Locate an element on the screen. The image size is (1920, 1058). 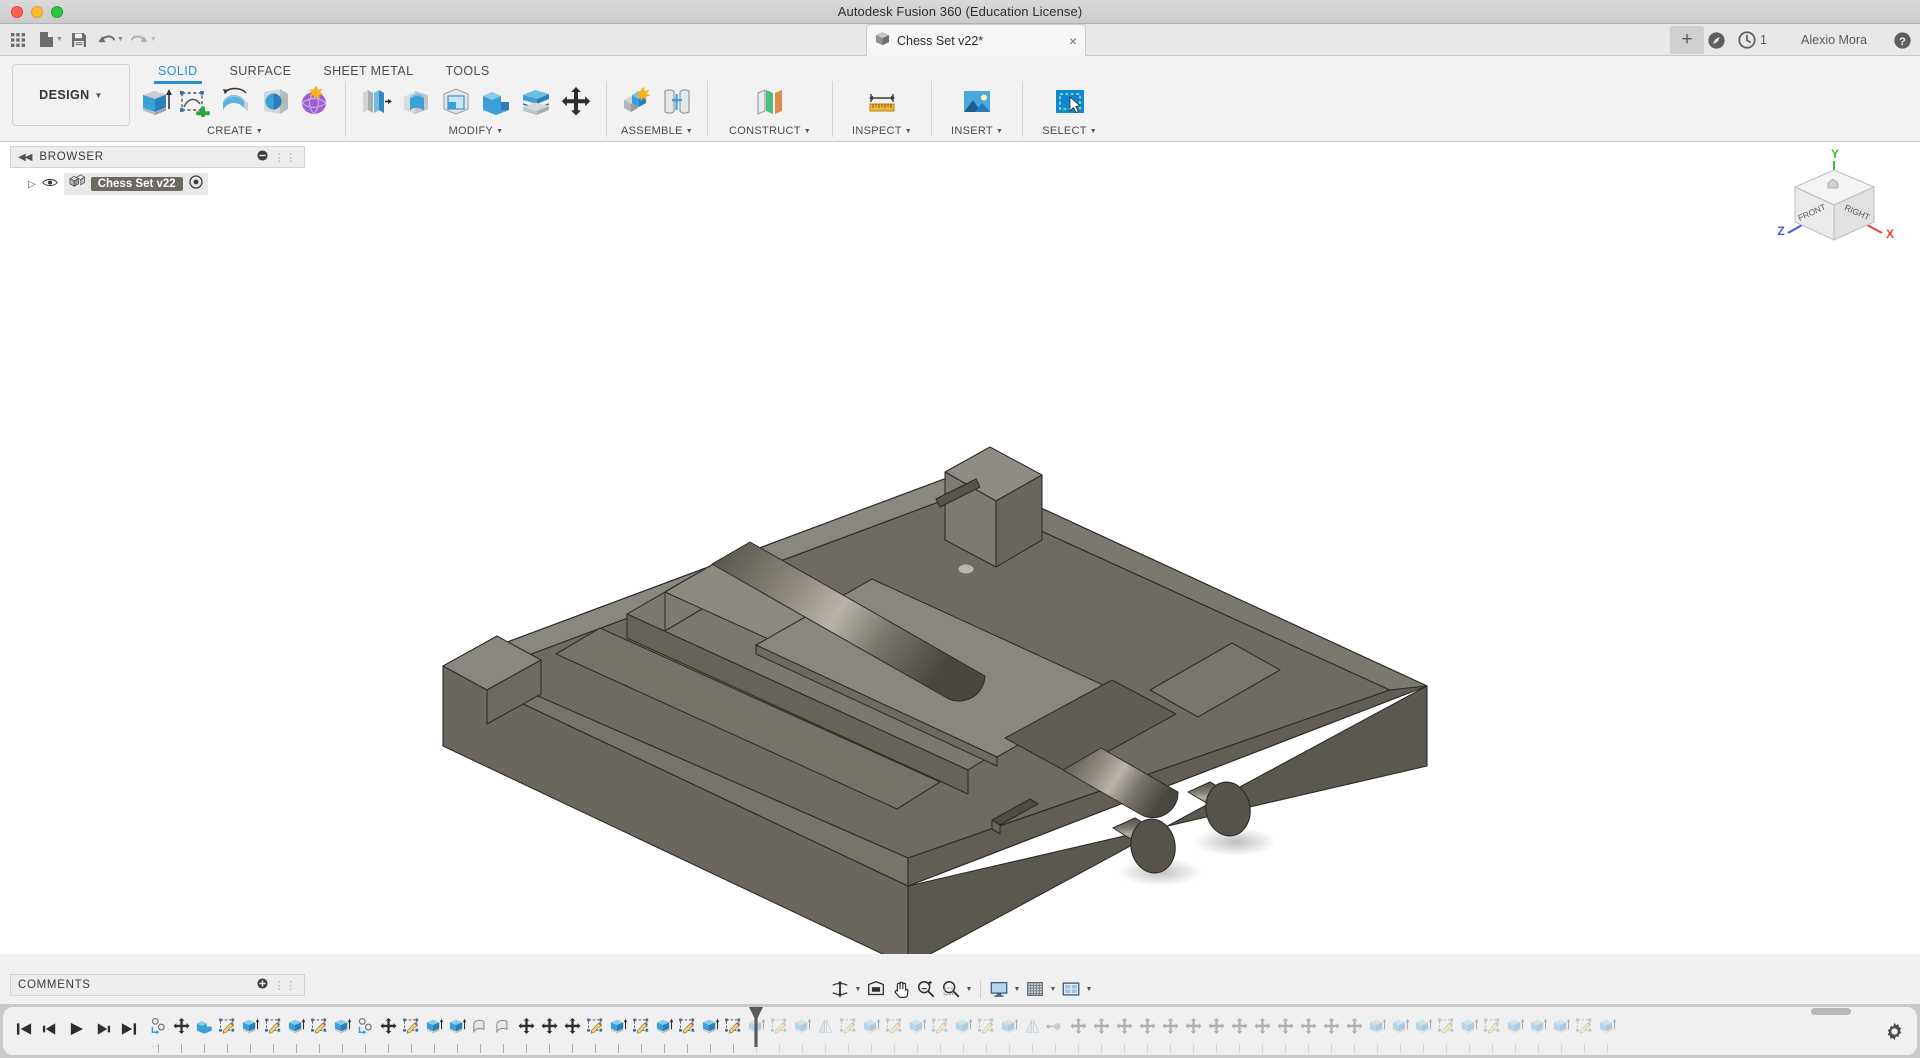
construction-point-icon is located at coordinates (365, 1026).